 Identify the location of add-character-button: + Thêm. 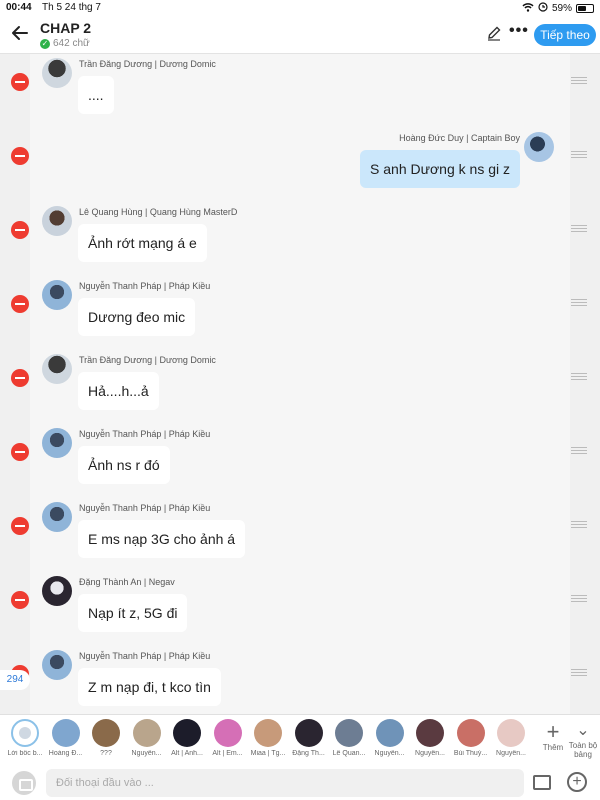
(553, 736).